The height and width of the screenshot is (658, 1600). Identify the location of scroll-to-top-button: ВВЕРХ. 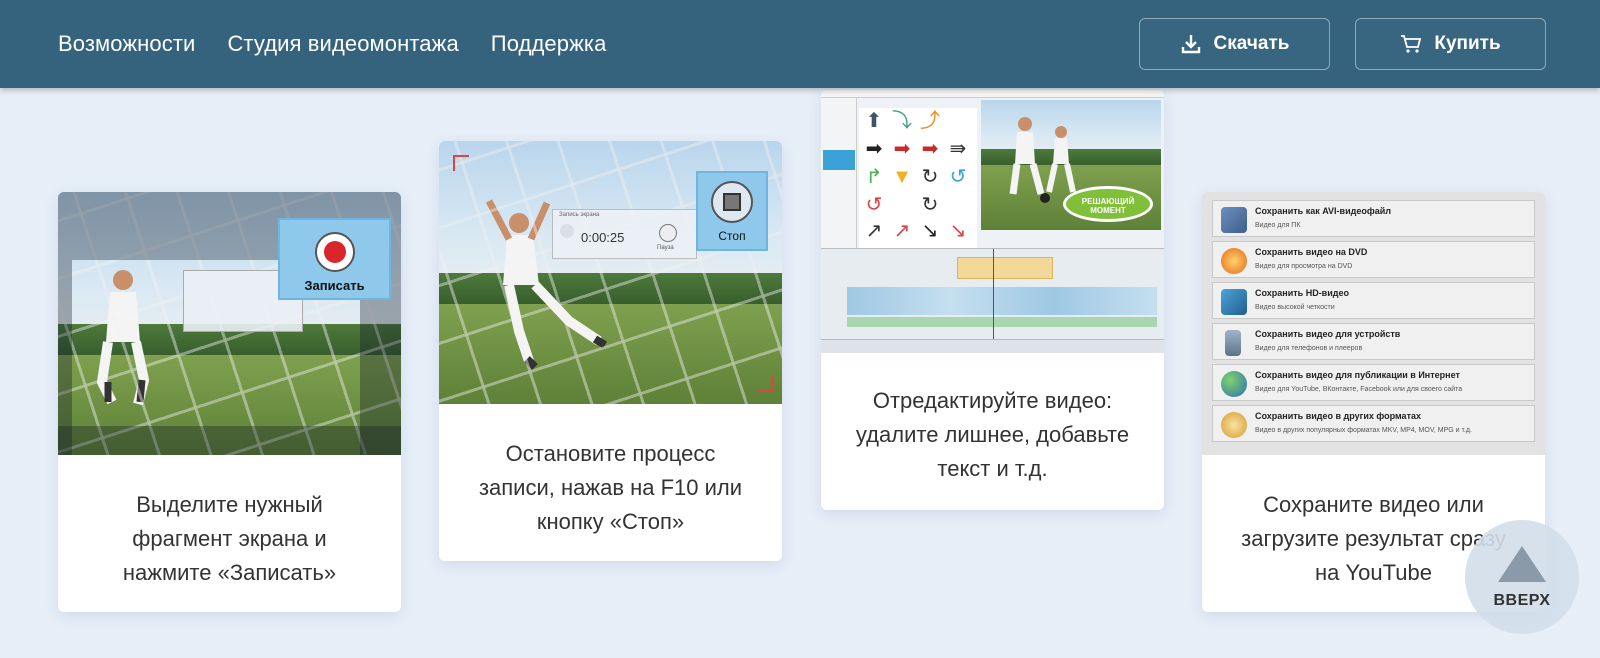
(1522, 577).